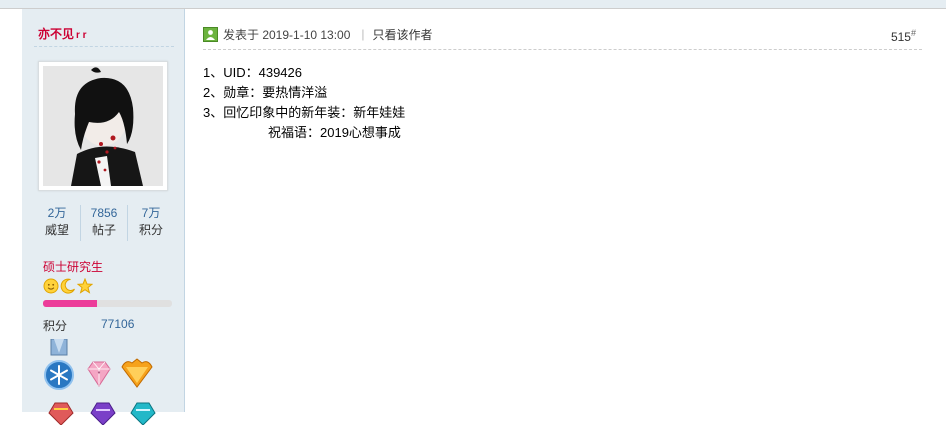 This screenshot has height=425, width=946. I want to click on view-author-only-link: 只看该作者, so click(403, 34).